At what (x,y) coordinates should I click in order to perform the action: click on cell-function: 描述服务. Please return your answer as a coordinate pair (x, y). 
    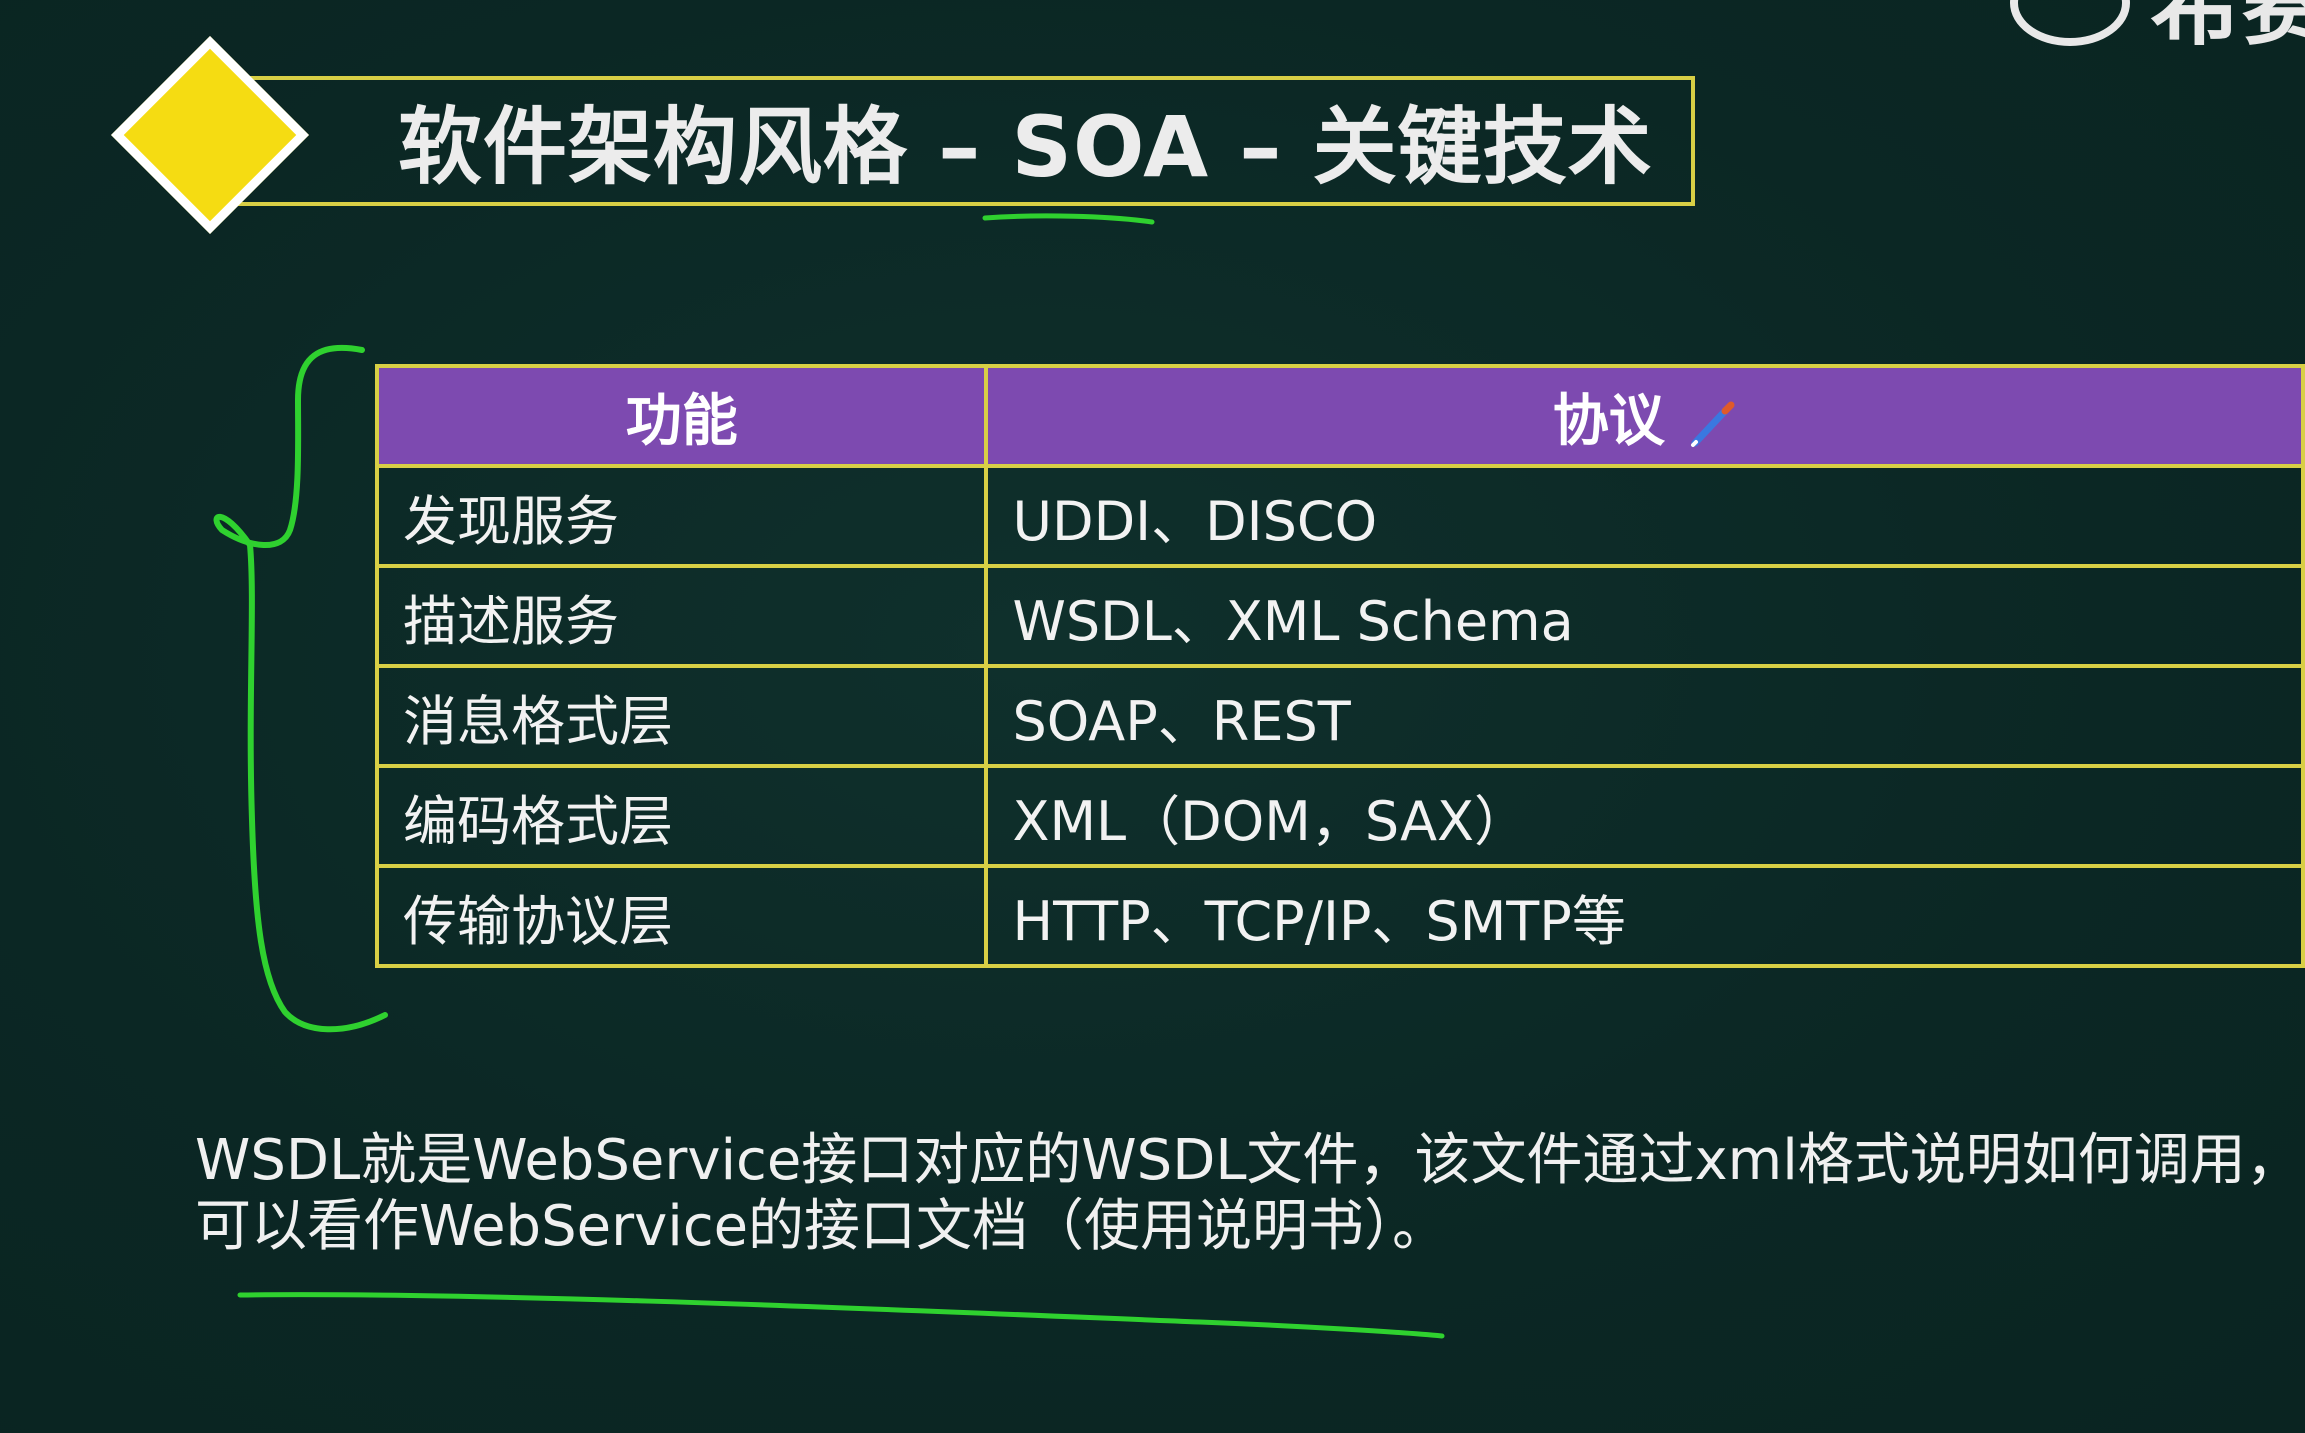
    Looking at the image, I should click on (681, 616).